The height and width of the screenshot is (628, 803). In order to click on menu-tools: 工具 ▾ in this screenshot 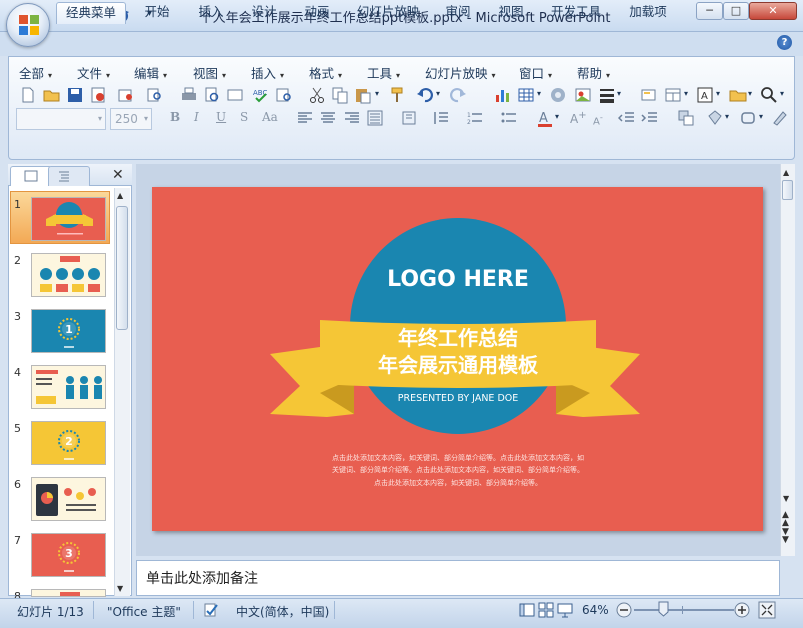, I will do `click(383, 72)`.